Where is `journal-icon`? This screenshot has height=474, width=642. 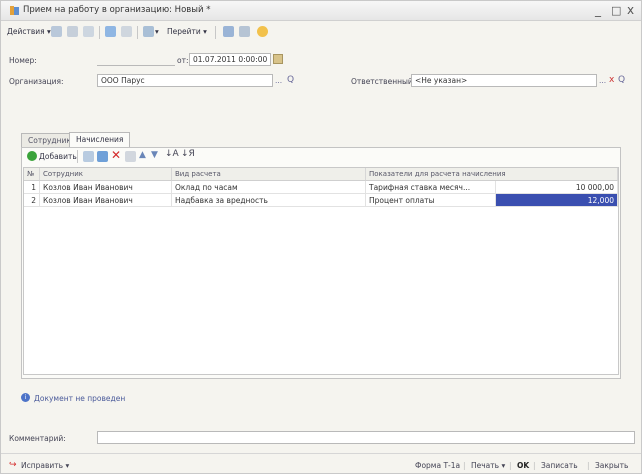 journal-icon is located at coordinates (244, 31).